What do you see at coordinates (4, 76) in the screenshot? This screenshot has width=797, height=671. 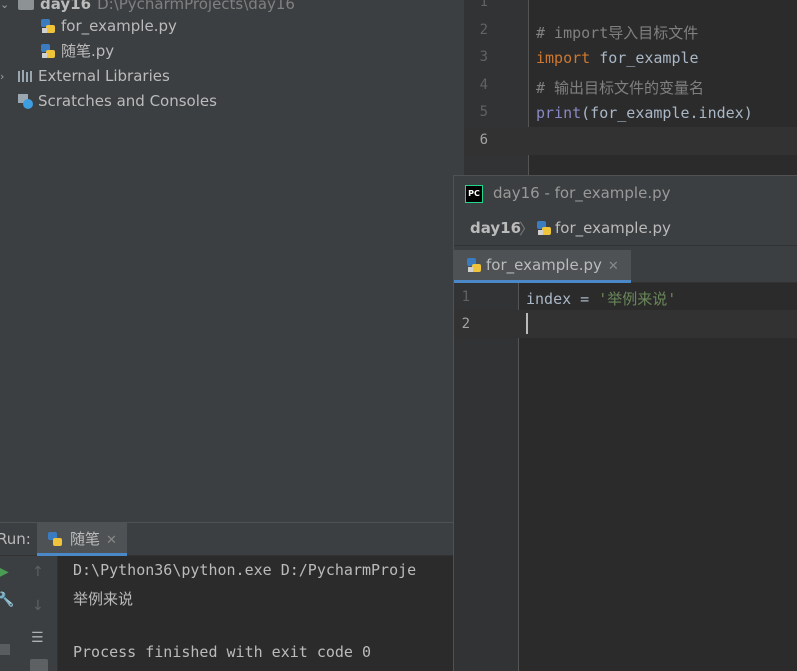 I see `expand-arrow-icon: ›` at bounding box center [4, 76].